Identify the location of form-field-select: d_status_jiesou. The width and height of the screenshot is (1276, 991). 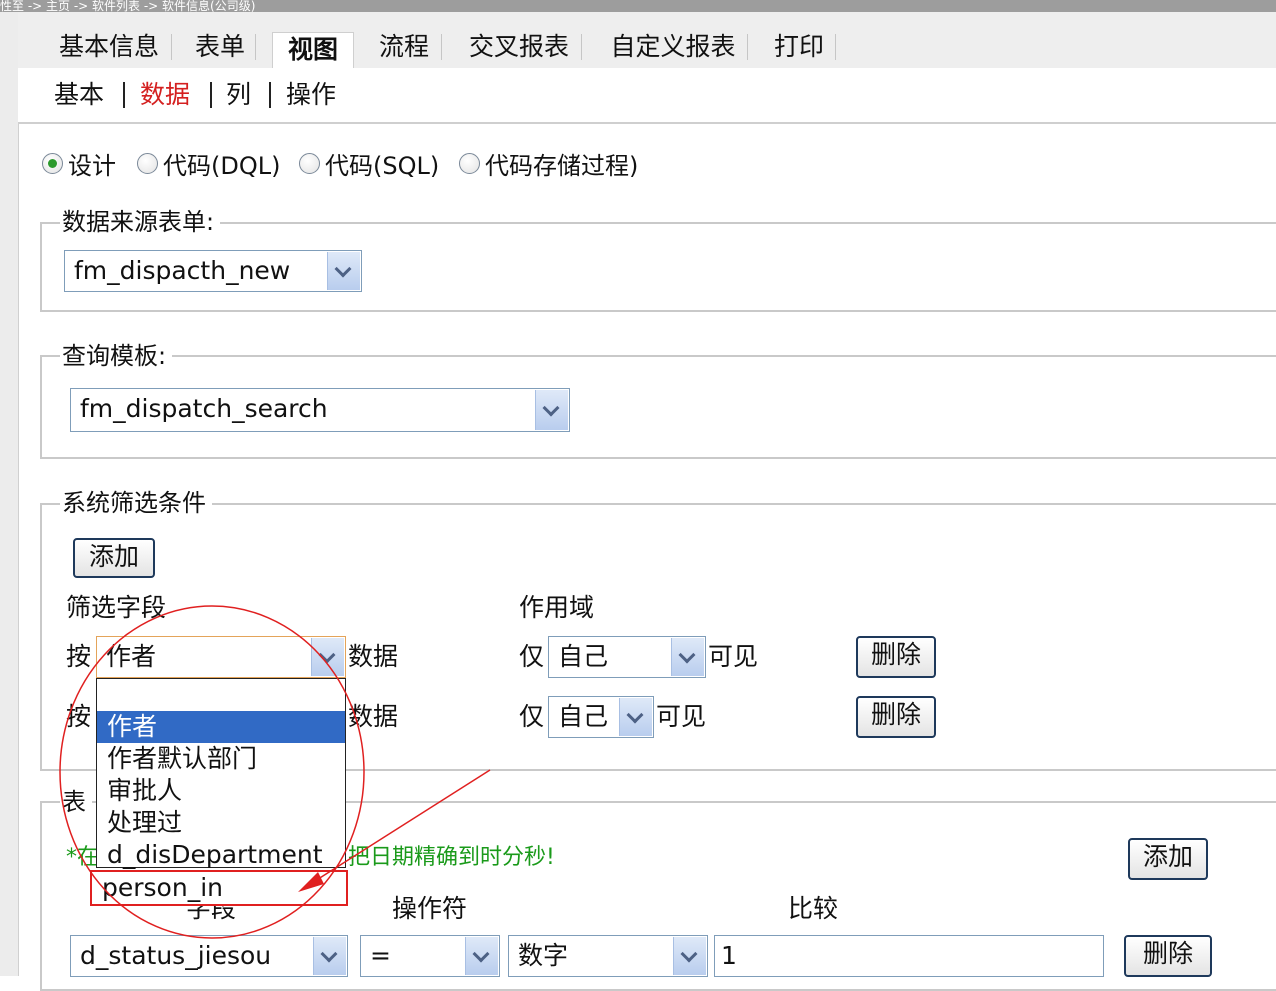
(209, 956).